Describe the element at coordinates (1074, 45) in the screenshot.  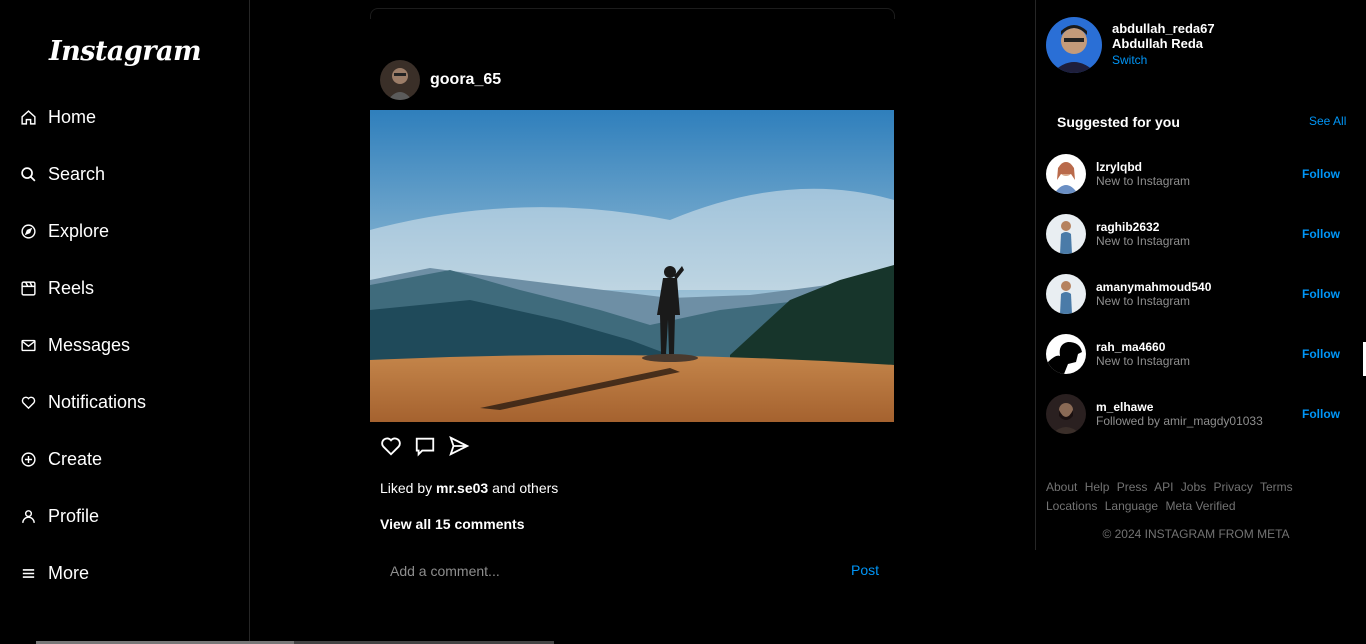
I see `current-user-avatar` at that location.